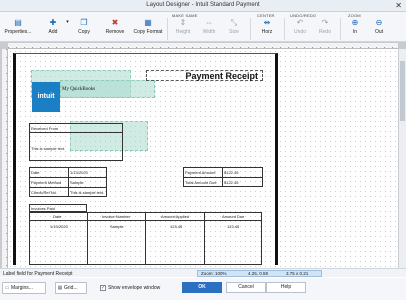  Describe the element at coordinates (57, 216) in the screenshot. I see `column-header-date: Date` at that location.